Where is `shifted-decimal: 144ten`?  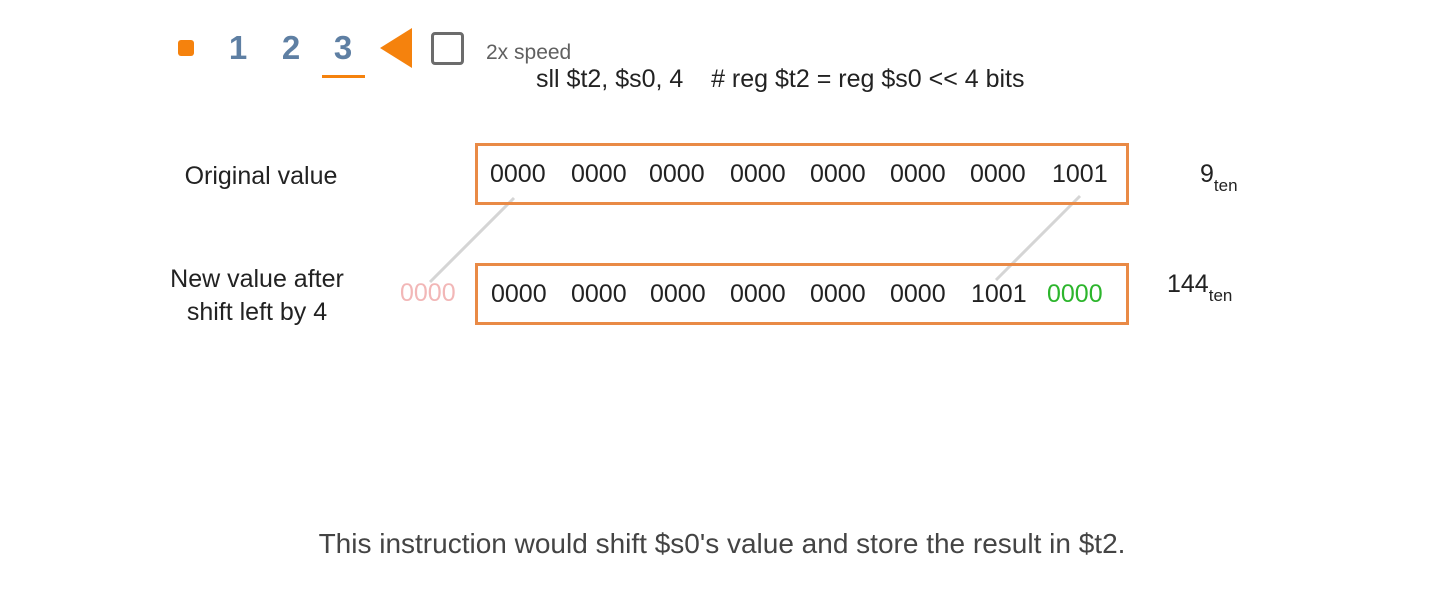
shifted-decimal: 144ten is located at coordinates (1199, 287).